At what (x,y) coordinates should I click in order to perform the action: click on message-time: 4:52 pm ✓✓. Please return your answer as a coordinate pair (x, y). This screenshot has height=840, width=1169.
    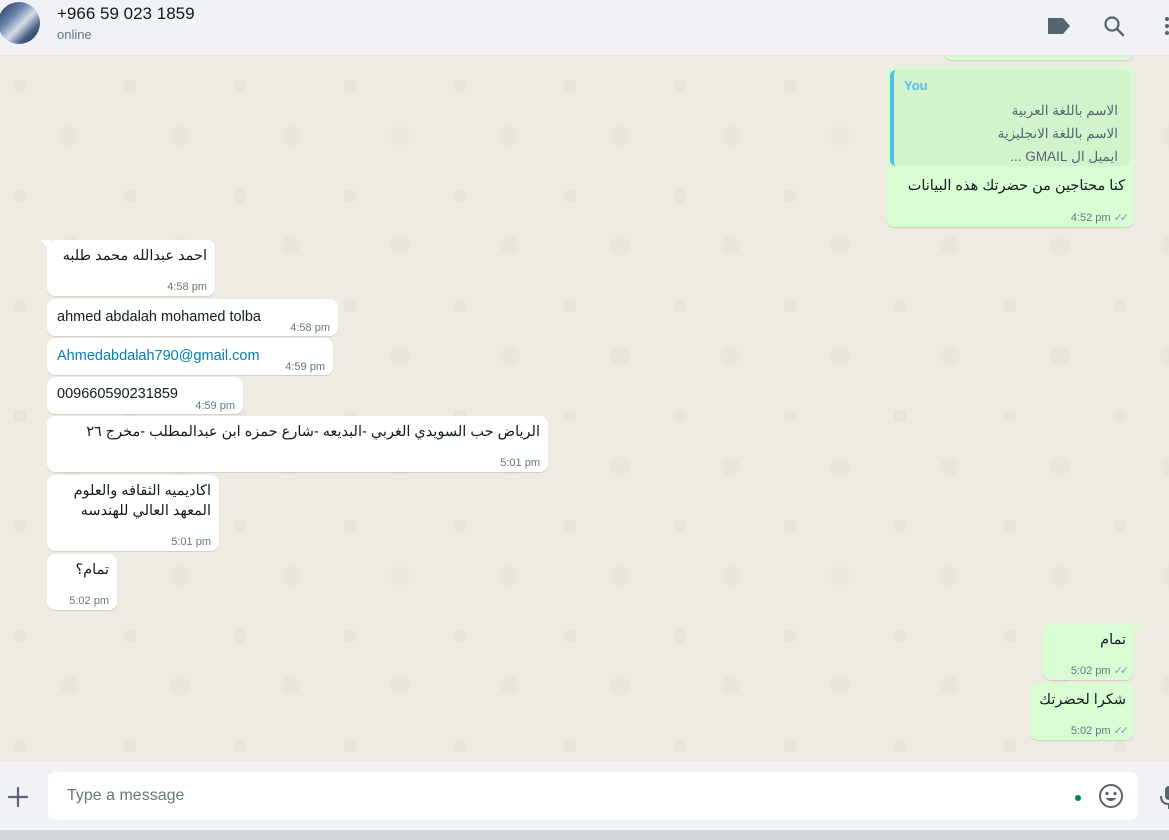
    Looking at the image, I should click on (1100, 218).